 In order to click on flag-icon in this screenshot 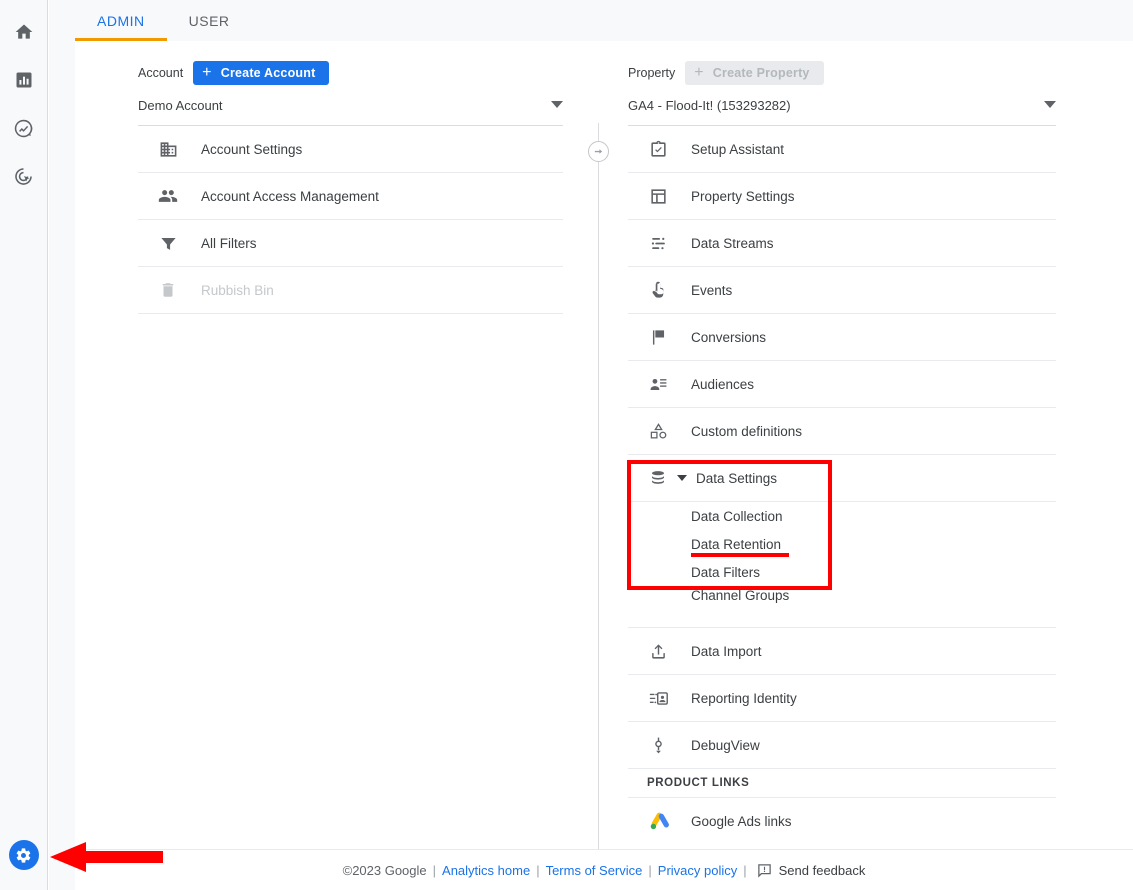, I will do `click(658, 337)`.